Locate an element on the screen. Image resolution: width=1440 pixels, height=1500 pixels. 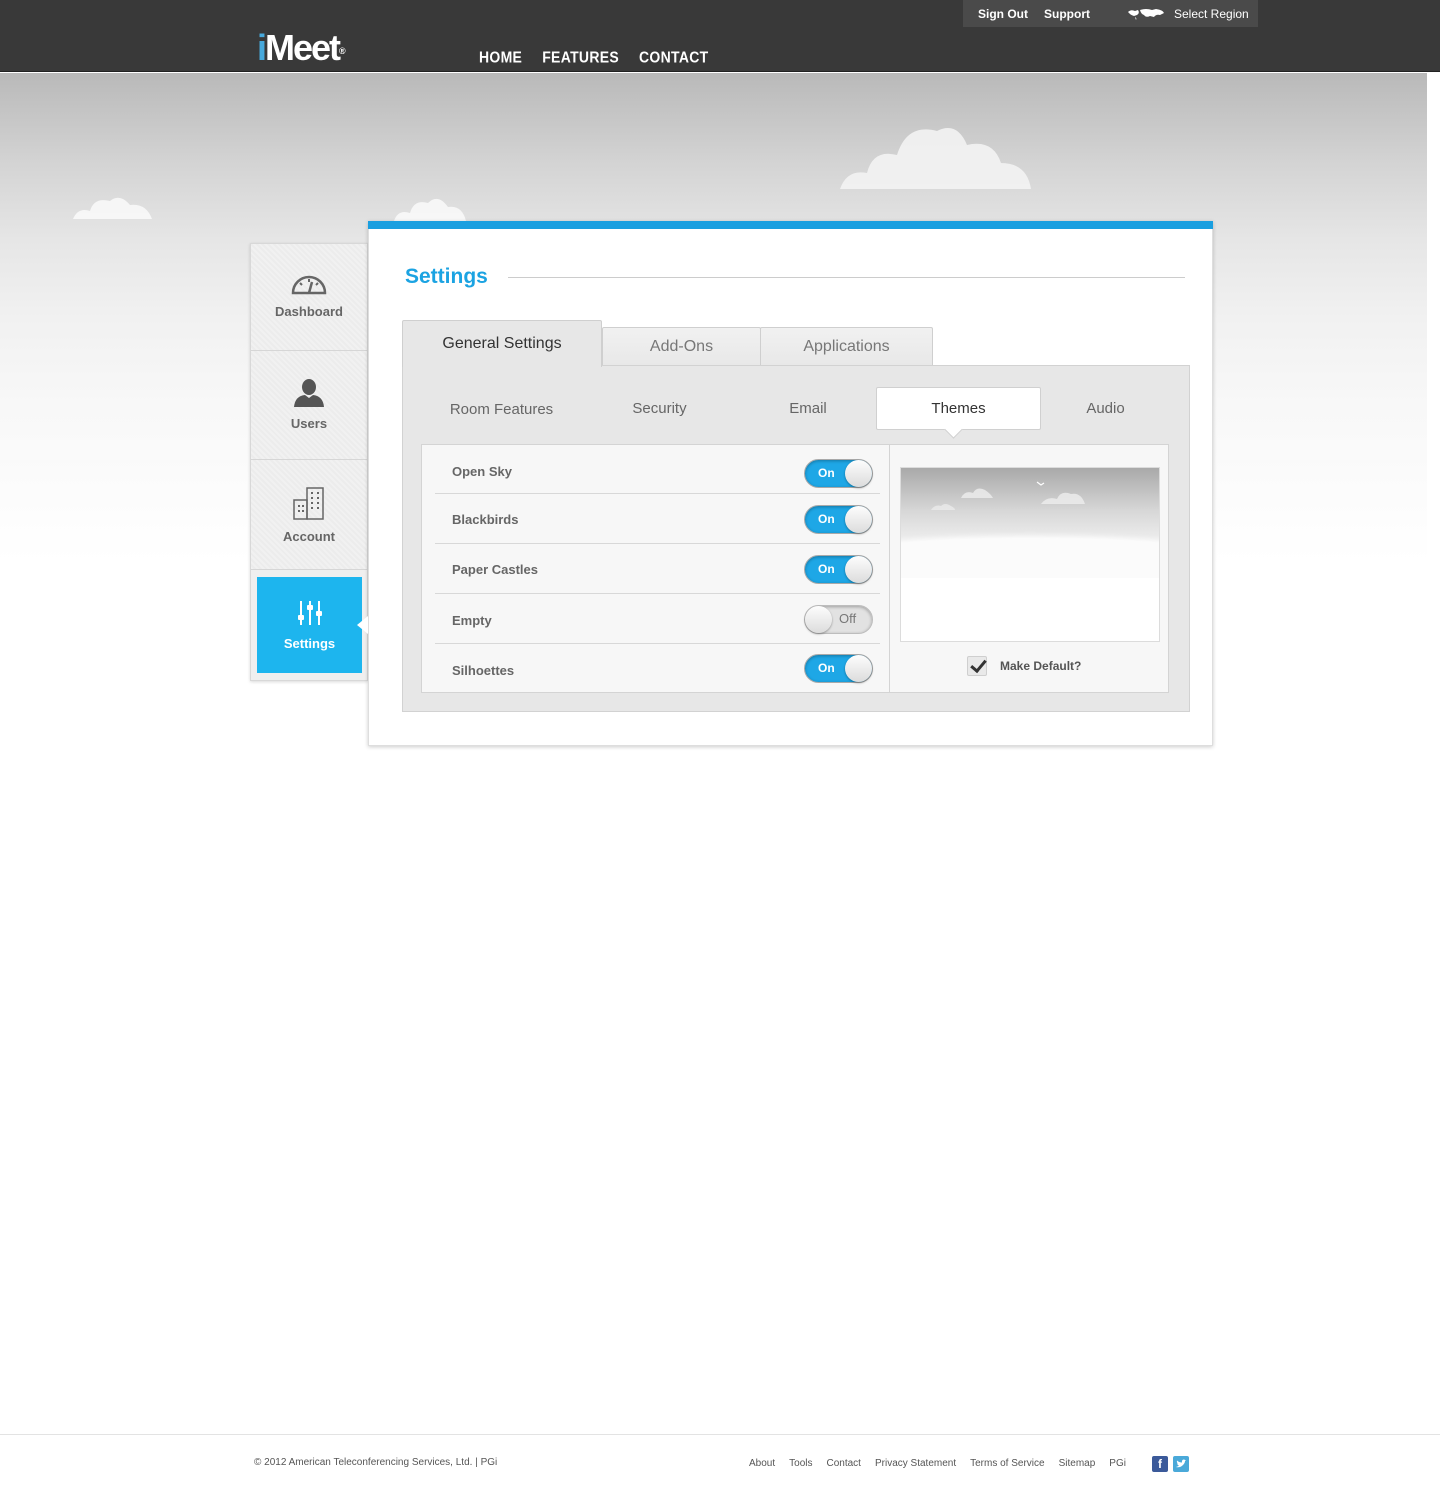
tab-applications: Applications is located at coordinates (846, 346).